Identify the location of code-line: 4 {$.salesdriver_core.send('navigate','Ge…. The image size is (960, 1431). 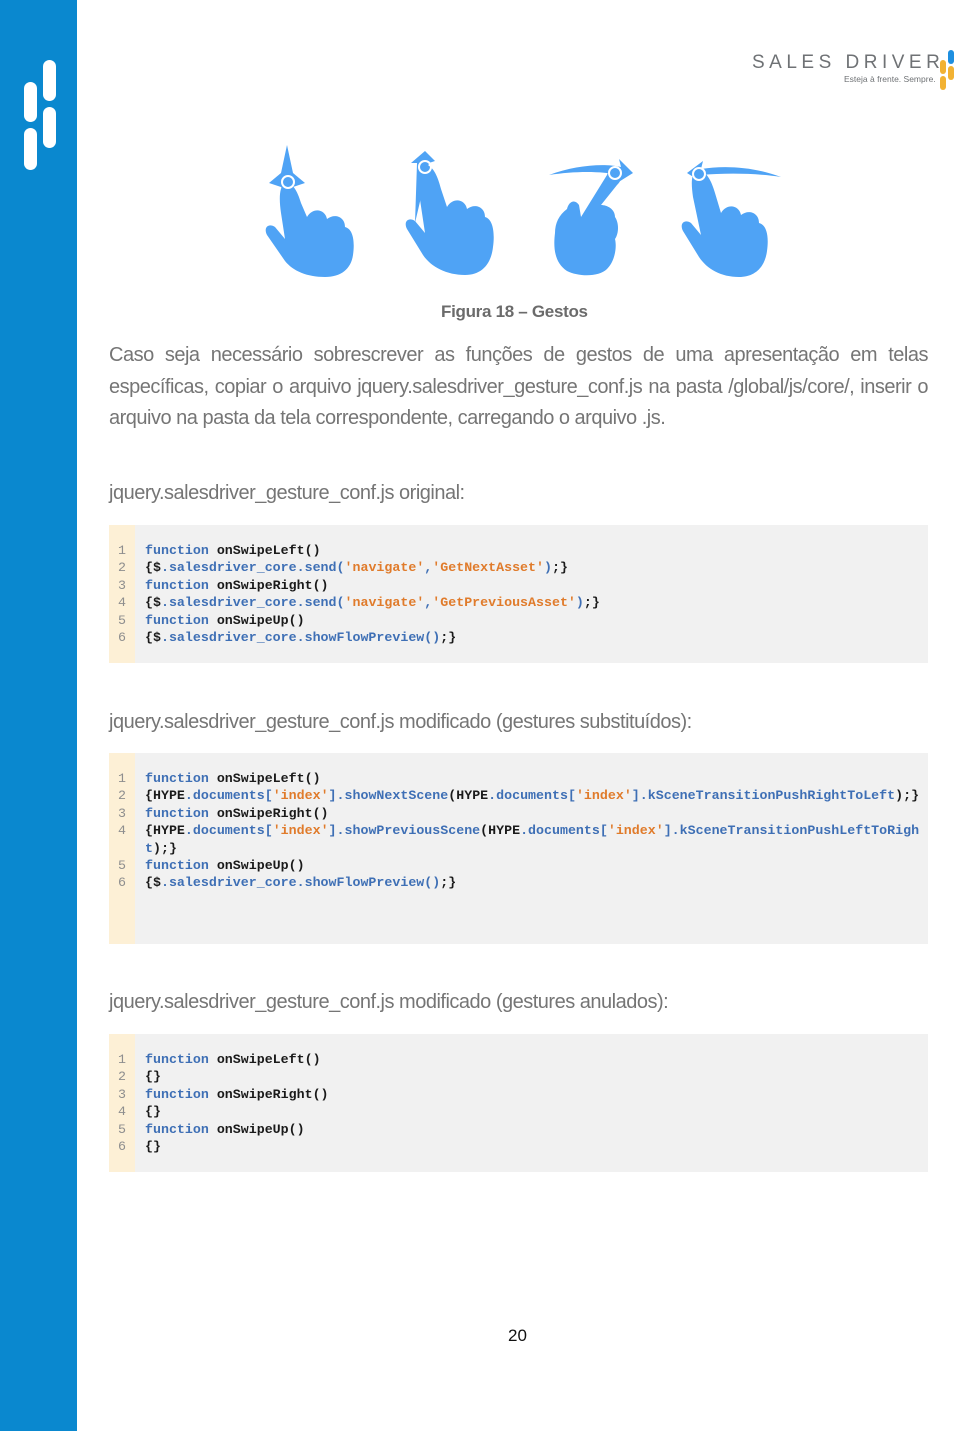
(518, 602).